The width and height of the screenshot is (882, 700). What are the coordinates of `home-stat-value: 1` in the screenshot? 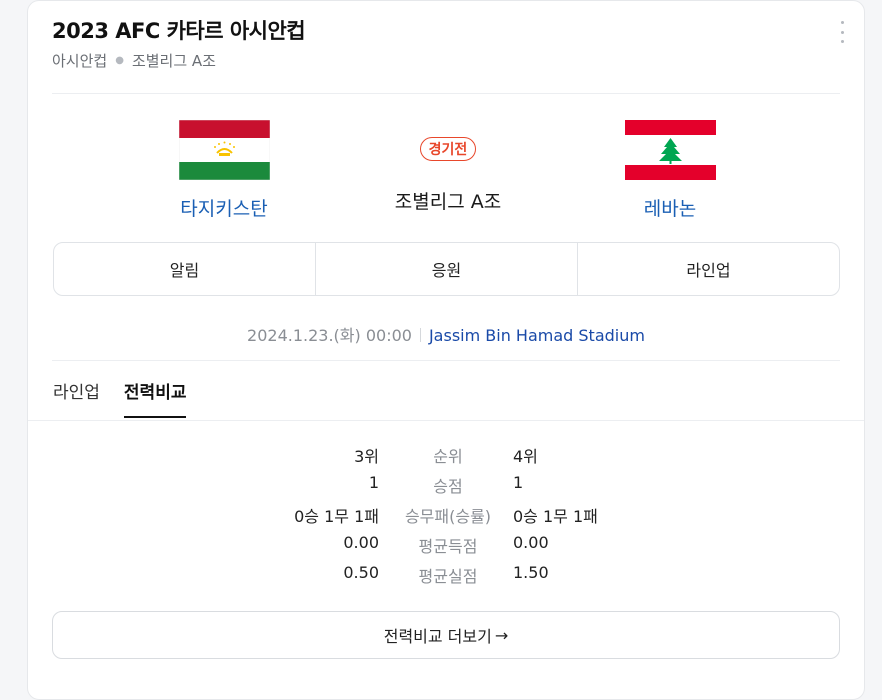 It's located at (373, 482).